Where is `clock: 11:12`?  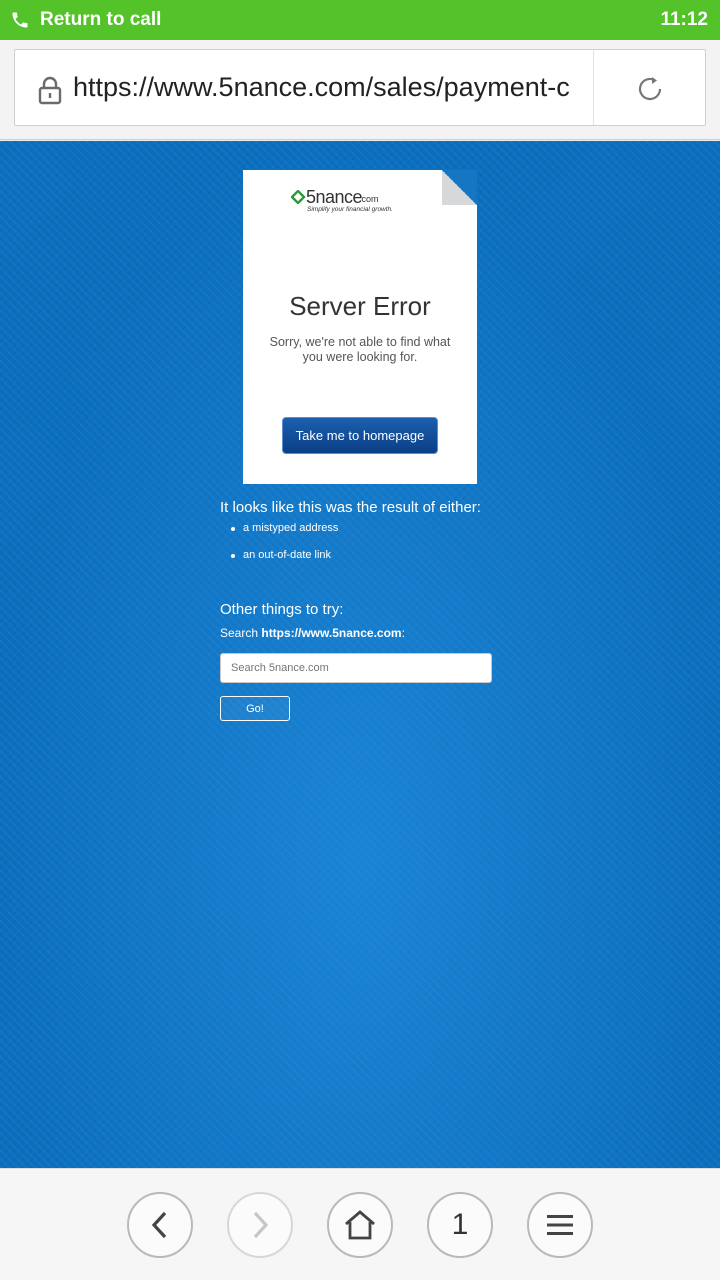 clock: 11:12 is located at coordinates (684, 19).